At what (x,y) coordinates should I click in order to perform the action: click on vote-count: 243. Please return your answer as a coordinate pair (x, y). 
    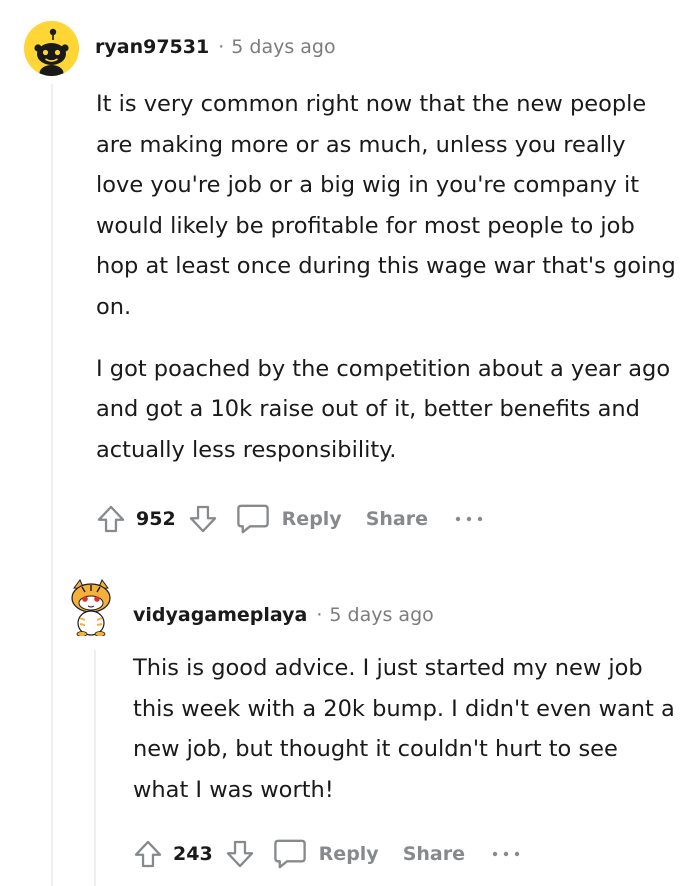
    Looking at the image, I should click on (193, 854).